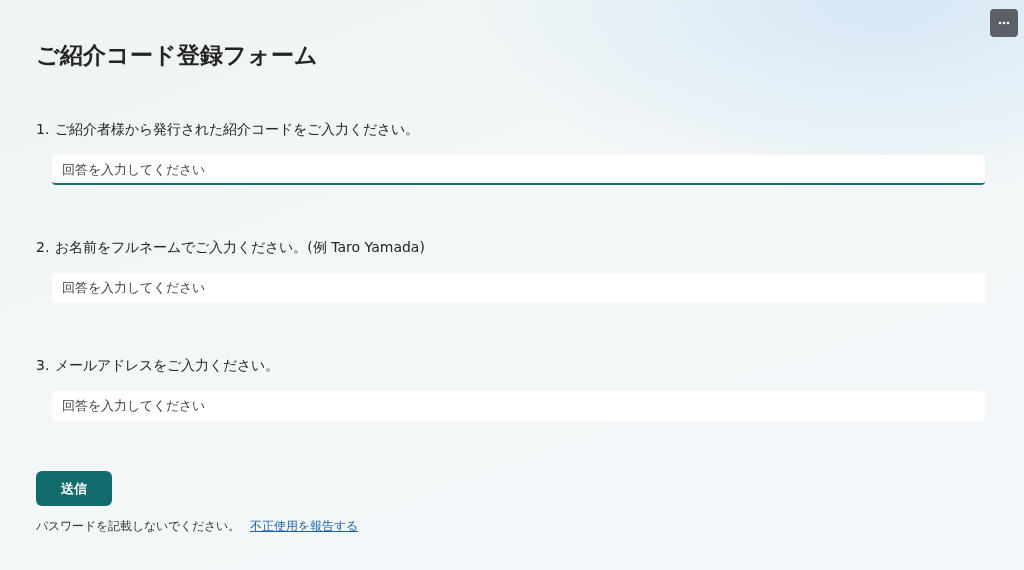 The height and width of the screenshot is (570, 1024). I want to click on submit-button: 送信, so click(74, 488).